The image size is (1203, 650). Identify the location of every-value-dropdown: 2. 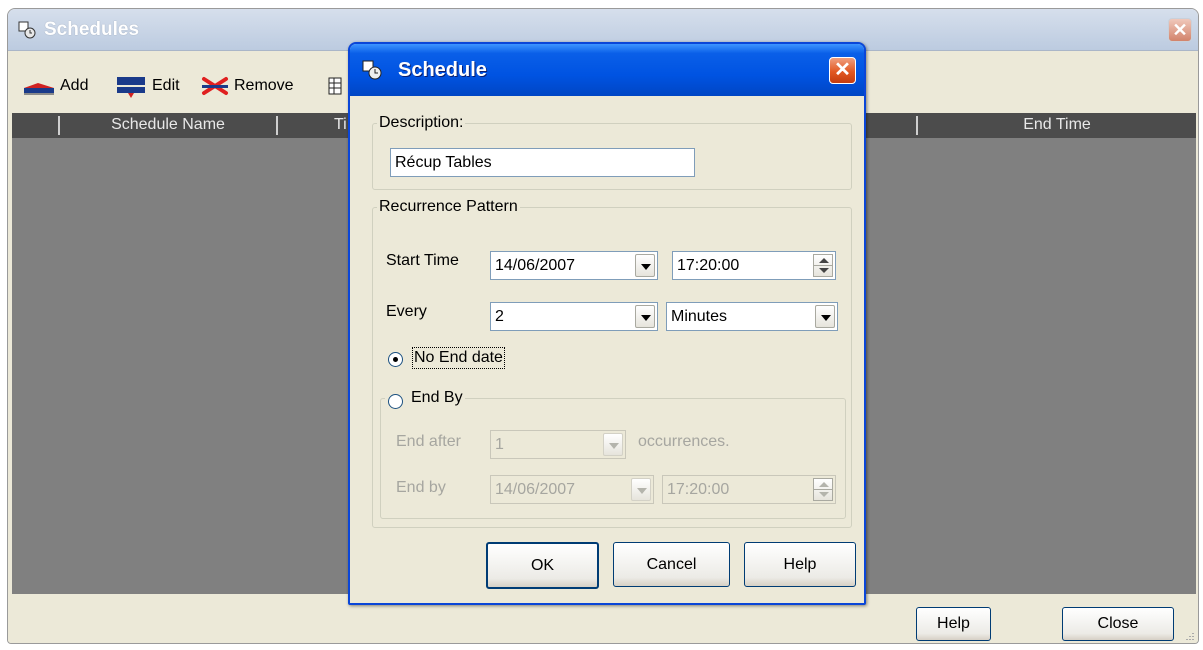
(574, 316).